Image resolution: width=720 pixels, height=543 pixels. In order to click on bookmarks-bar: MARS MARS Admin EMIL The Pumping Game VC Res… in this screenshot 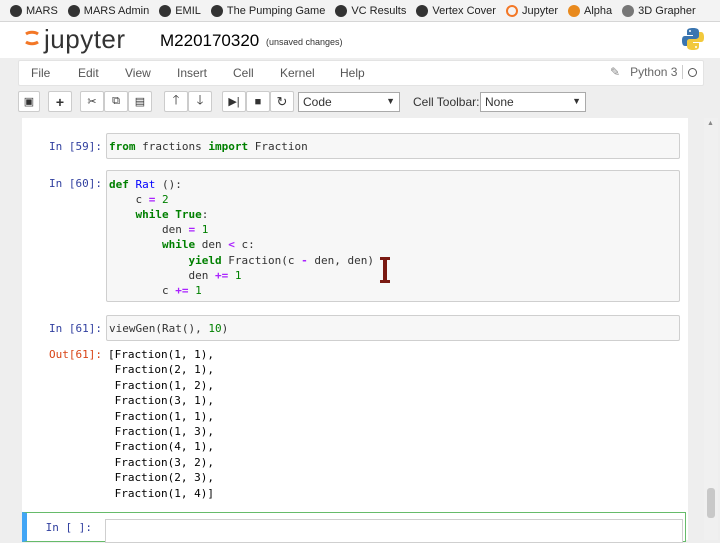, I will do `click(360, 11)`.